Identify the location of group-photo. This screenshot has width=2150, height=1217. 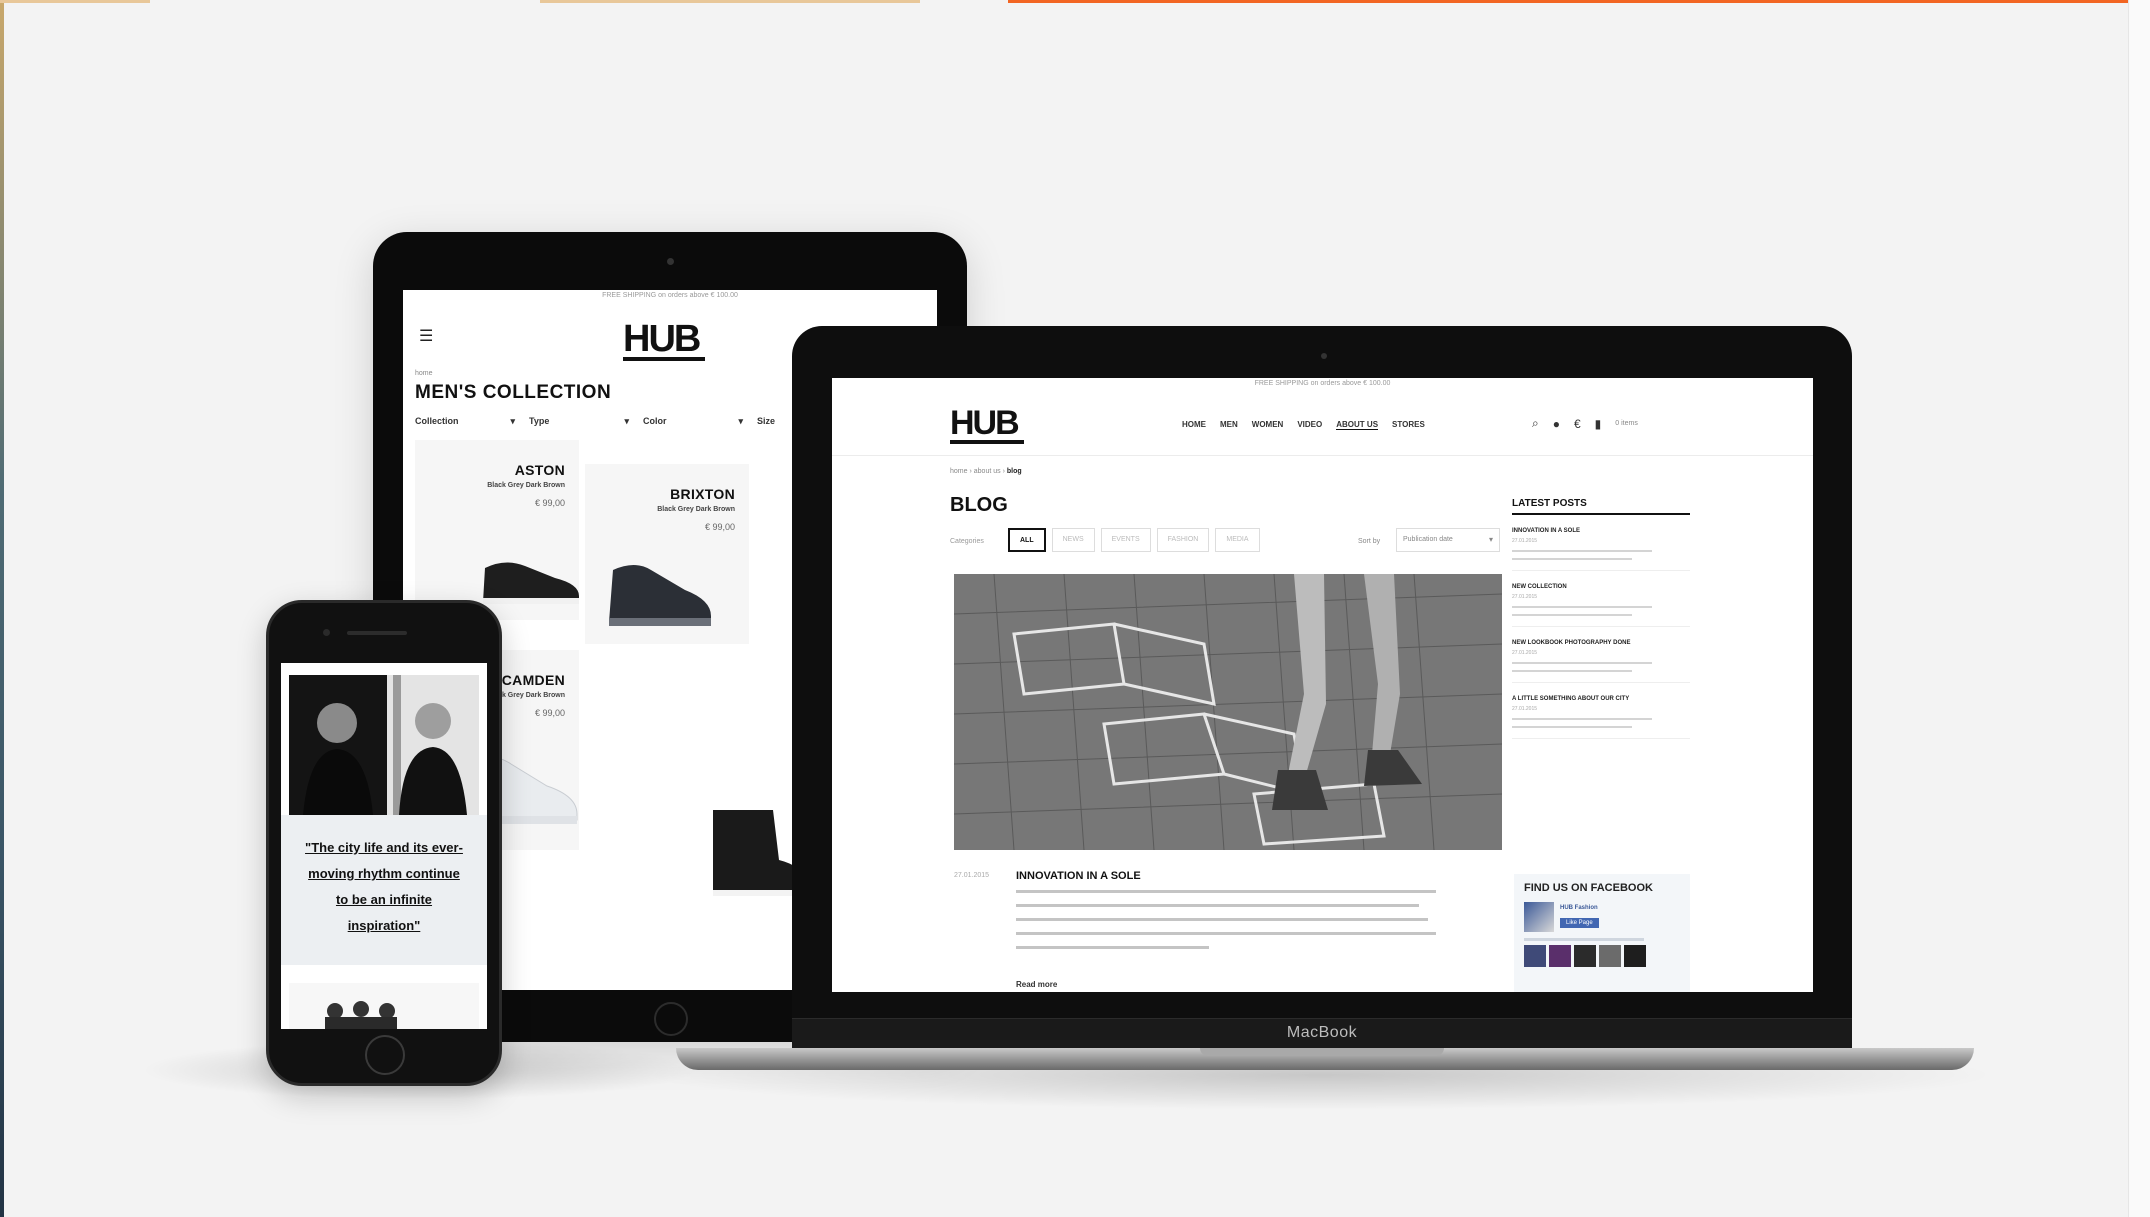
(361, 1015).